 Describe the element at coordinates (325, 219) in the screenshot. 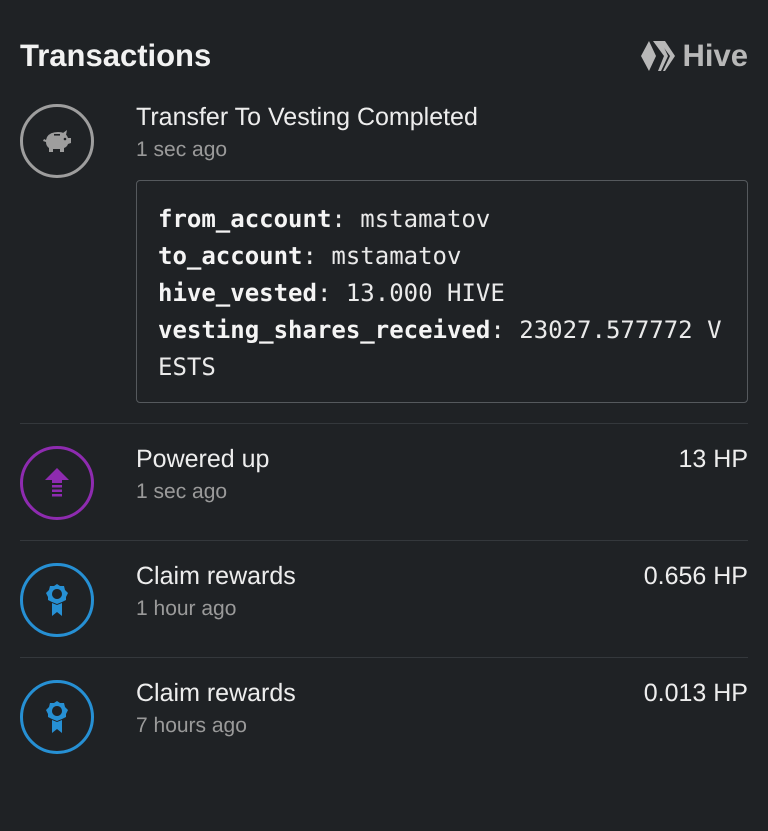

I see `detail-line: from_account: mstamatov` at that location.